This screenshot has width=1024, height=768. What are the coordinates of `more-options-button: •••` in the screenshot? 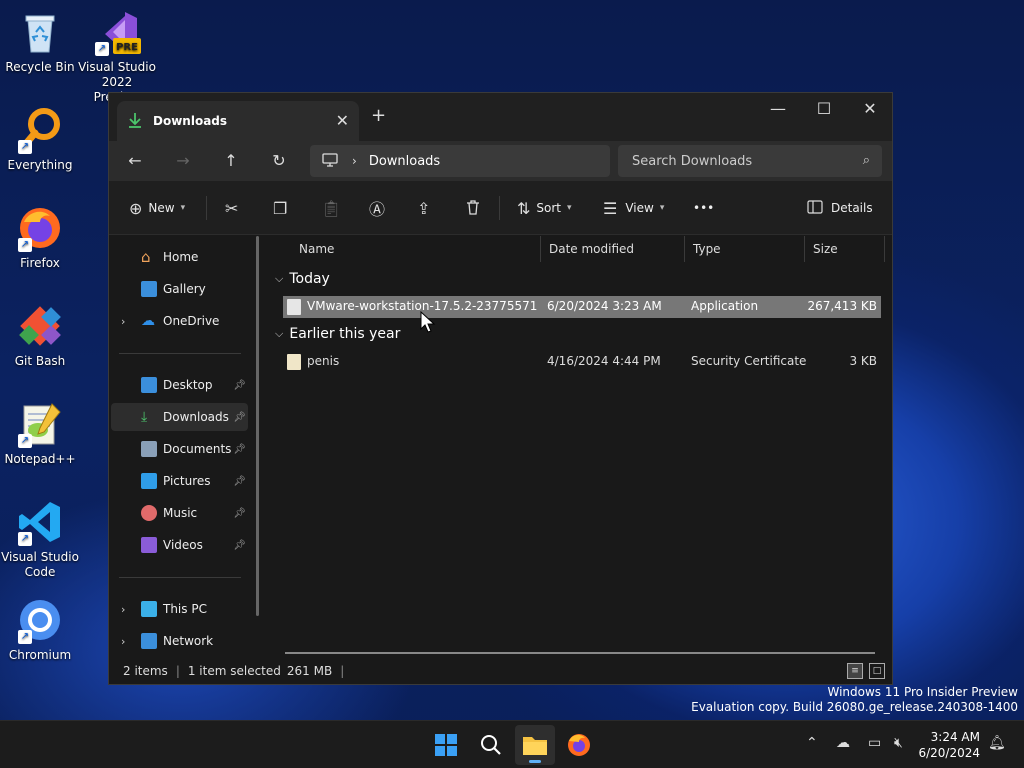 It's located at (703, 208).